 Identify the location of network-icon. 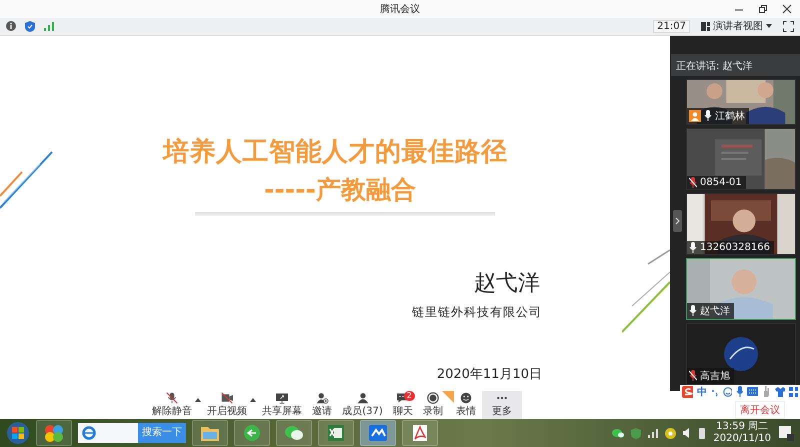
(653, 433).